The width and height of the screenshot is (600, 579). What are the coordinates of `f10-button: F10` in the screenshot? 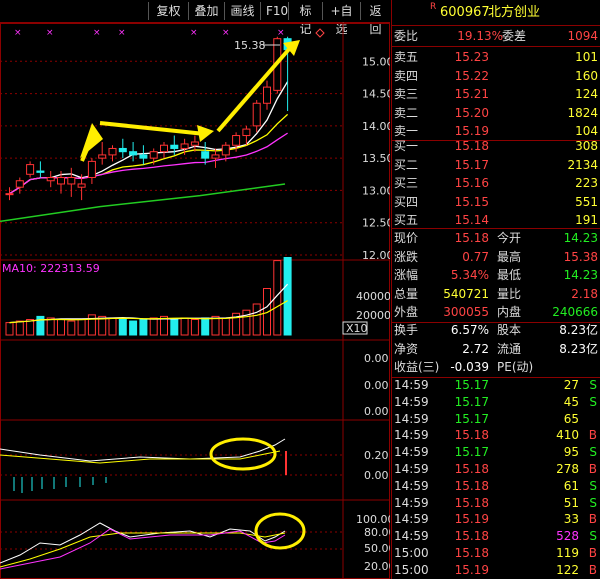 It's located at (274, 11).